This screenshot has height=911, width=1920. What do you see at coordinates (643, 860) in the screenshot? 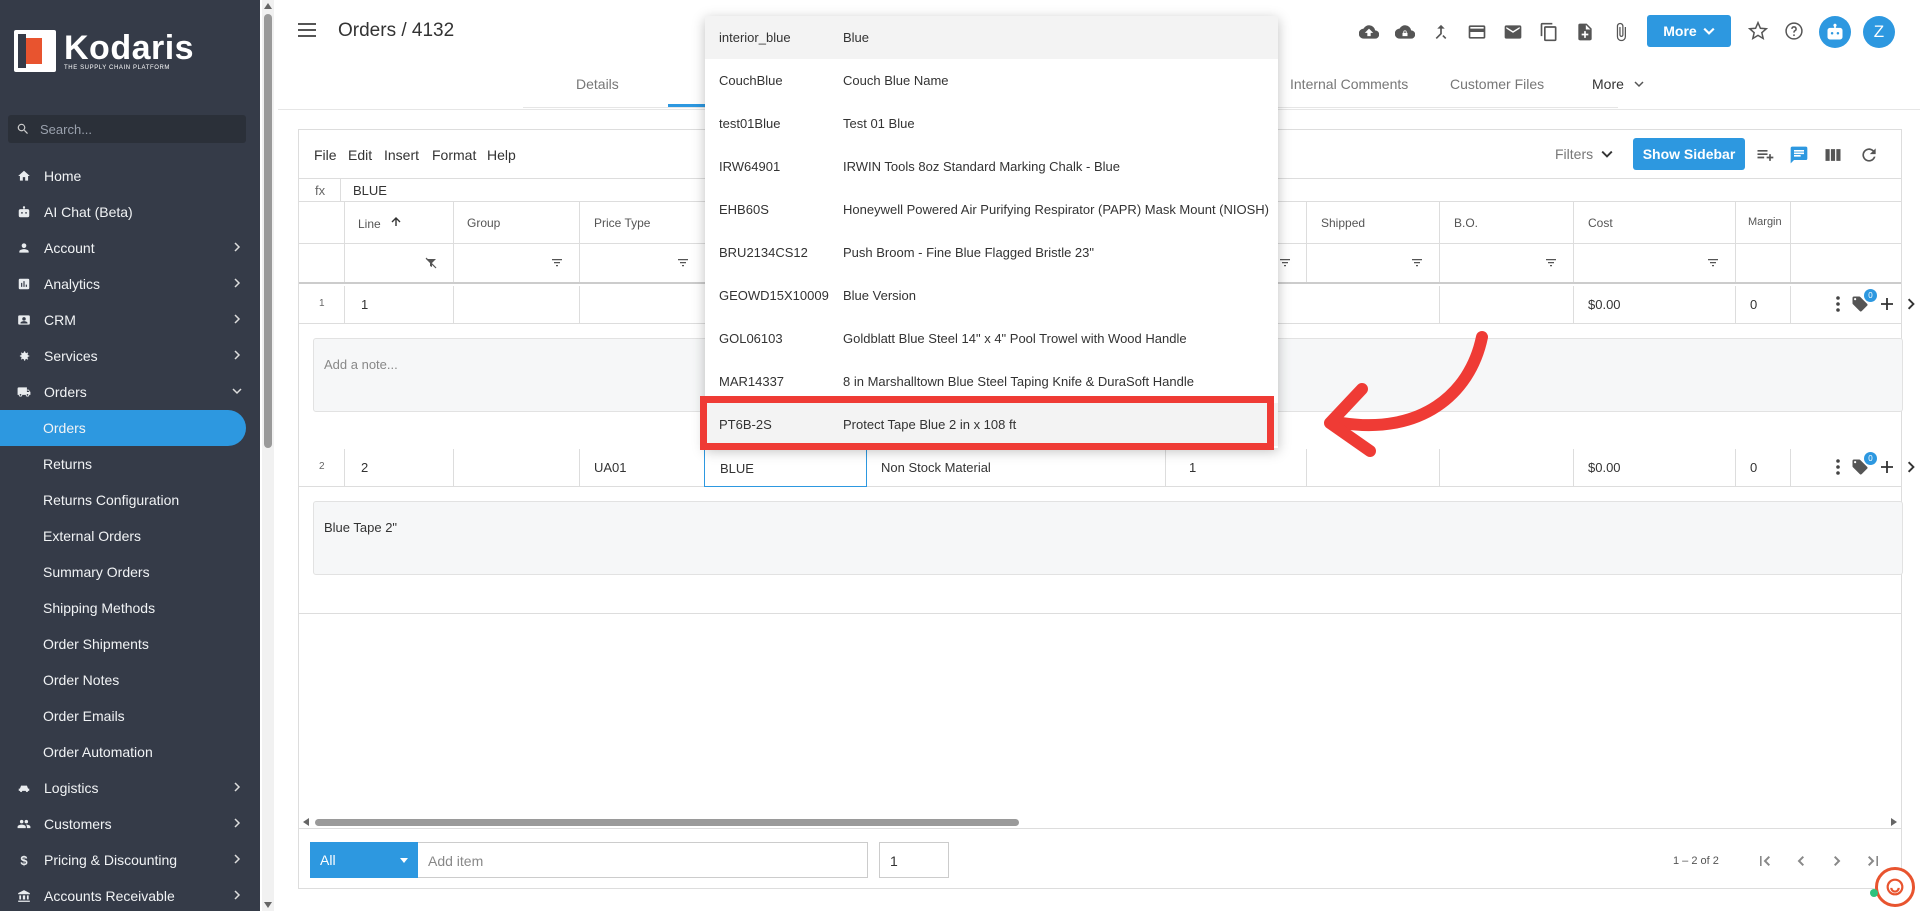
I see `add-item-input: Add item` at bounding box center [643, 860].